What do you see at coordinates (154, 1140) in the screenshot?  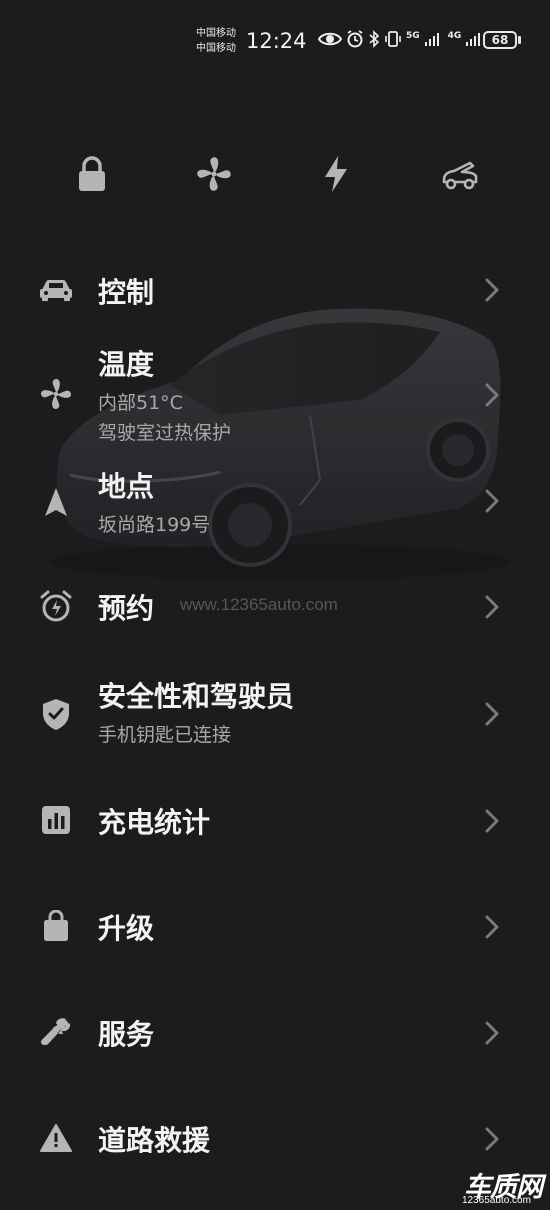 I see `menu-roadside-title: 道路救援` at bounding box center [154, 1140].